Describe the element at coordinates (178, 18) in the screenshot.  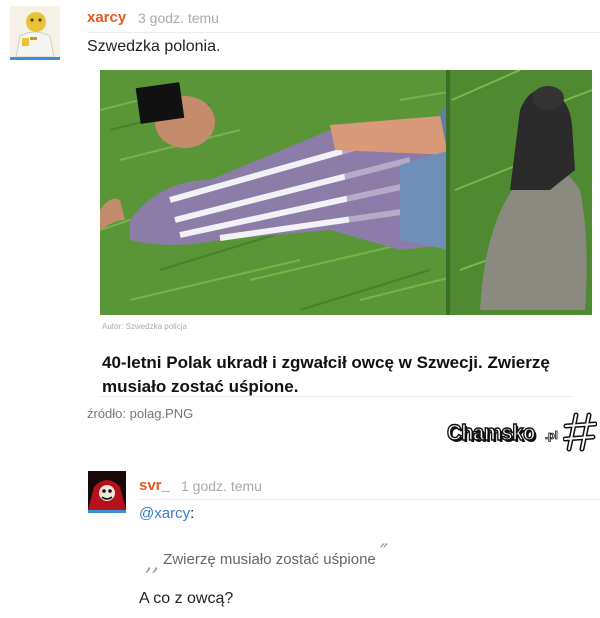
I see `comment-time: 3 godz. temu` at that location.